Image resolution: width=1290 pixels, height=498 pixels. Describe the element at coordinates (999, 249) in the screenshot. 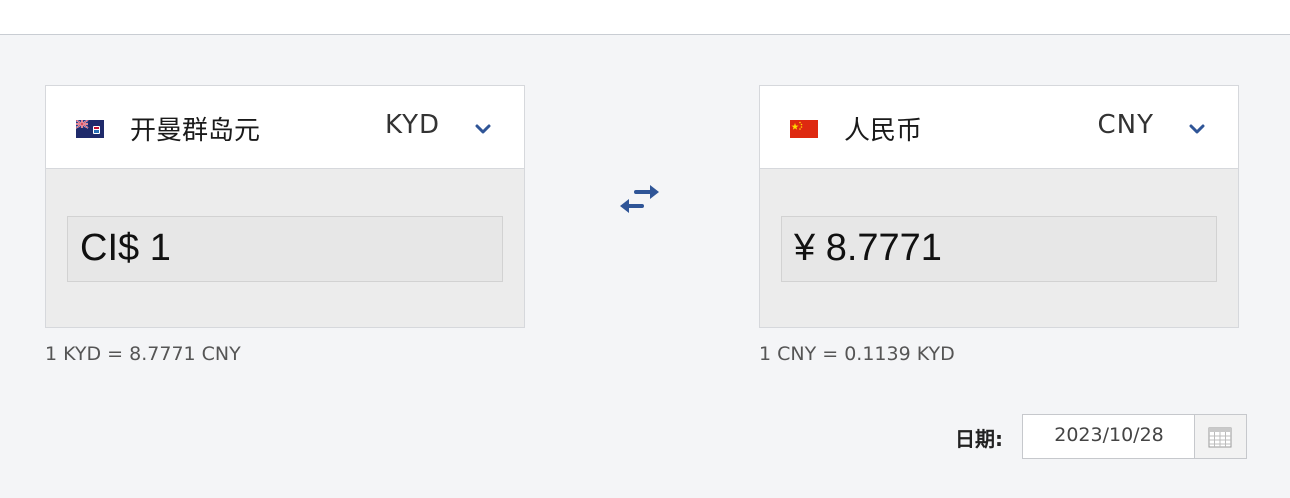

I see `to-amount-input: ¥ 8.7771` at that location.